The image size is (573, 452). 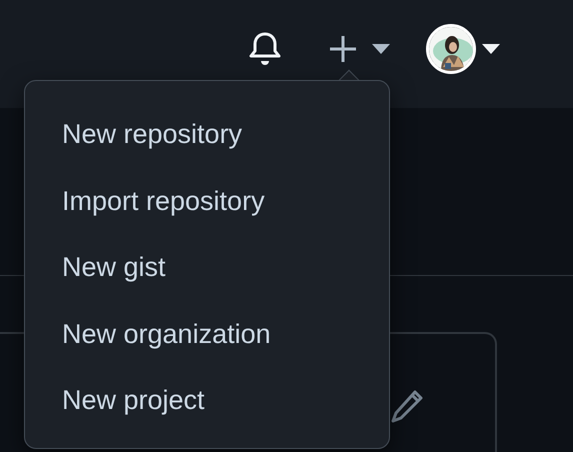 I want to click on pencil-icon, so click(x=407, y=406).